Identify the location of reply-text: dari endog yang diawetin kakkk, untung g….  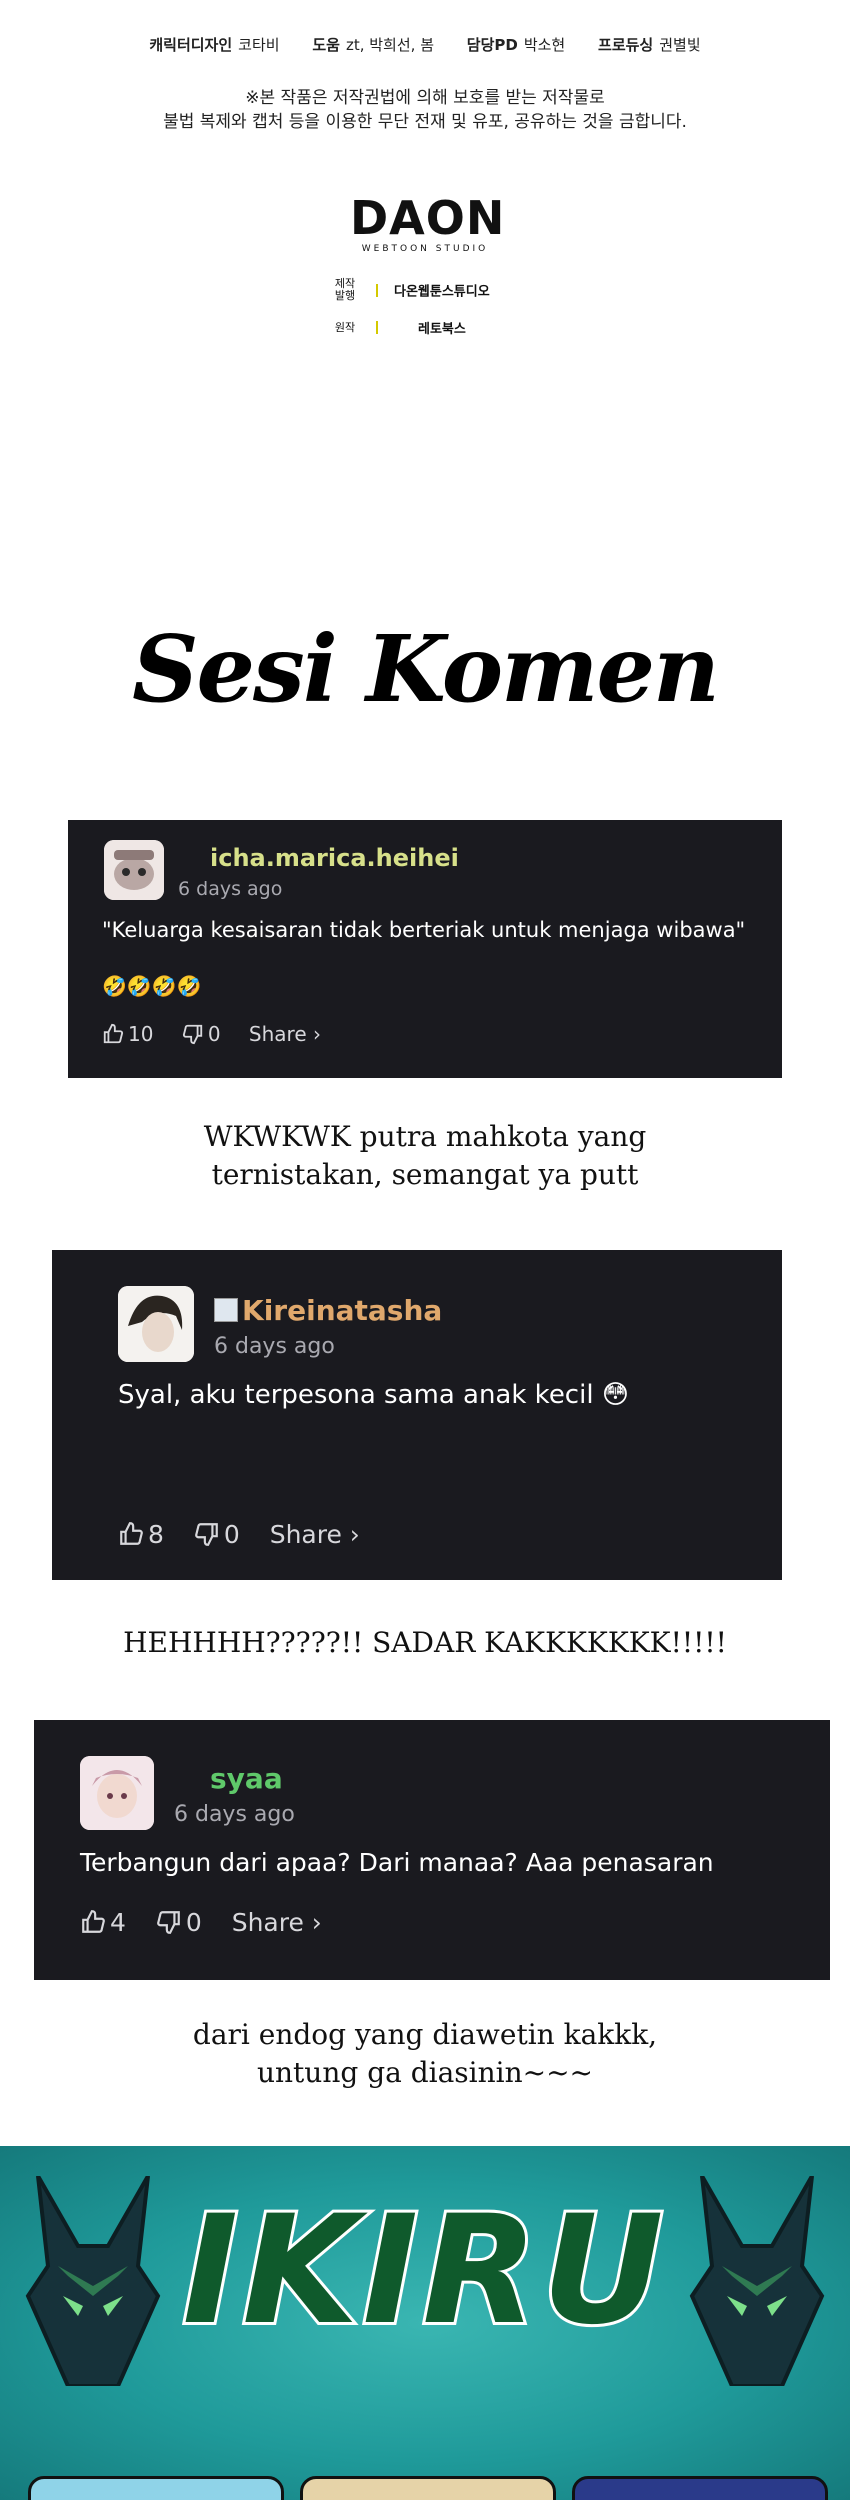
(425, 2054).